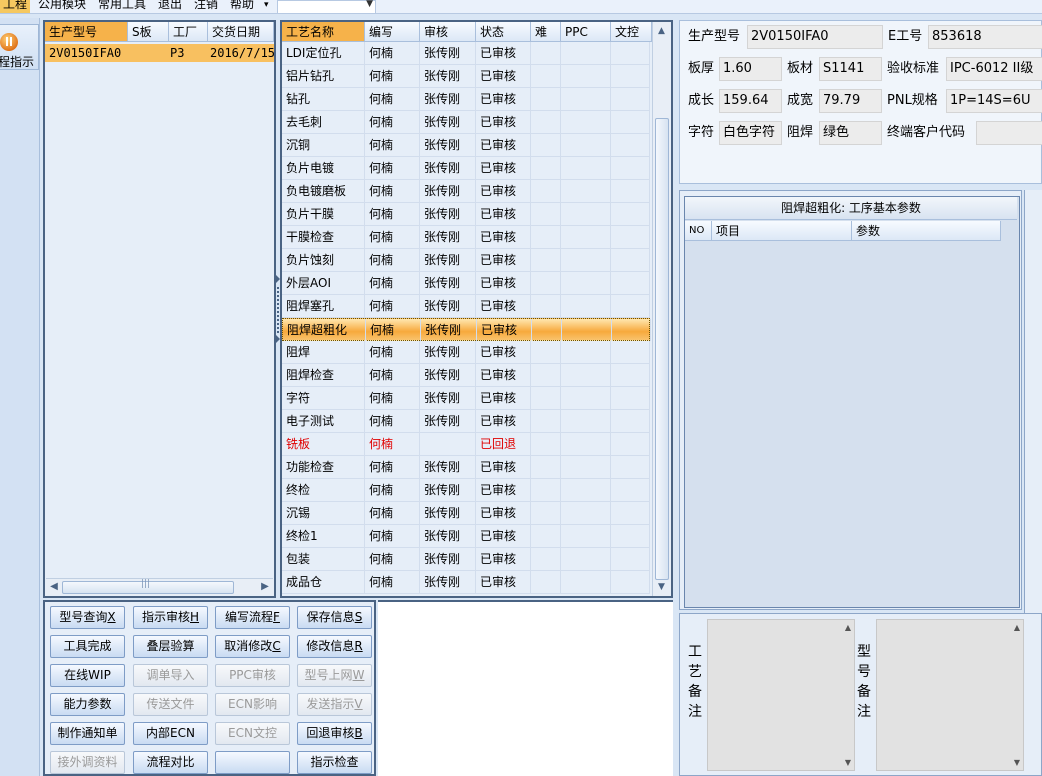 The height and width of the screenshot is (776, 1042). Describe the element at coordinates (170, 733) in the screenshot. I see `action-button-18: 内部ECN` at that location.